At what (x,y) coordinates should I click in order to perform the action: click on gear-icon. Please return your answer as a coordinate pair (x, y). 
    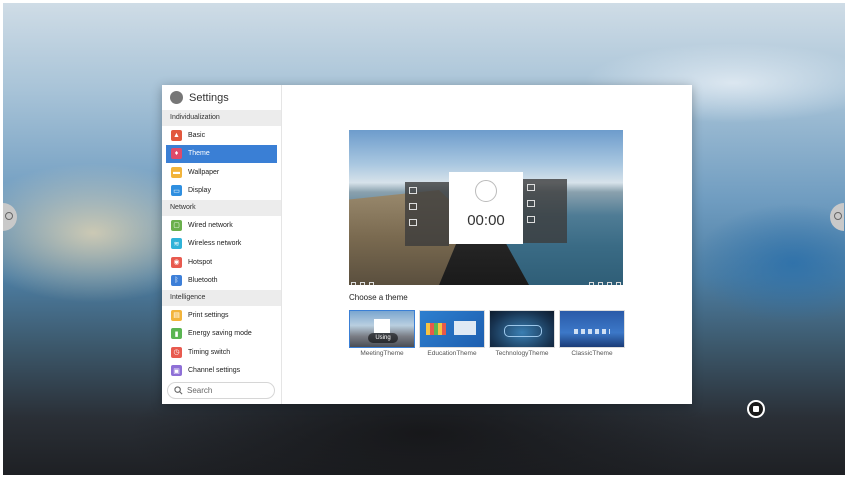
    Looking at the image, I should click on (176, 97).